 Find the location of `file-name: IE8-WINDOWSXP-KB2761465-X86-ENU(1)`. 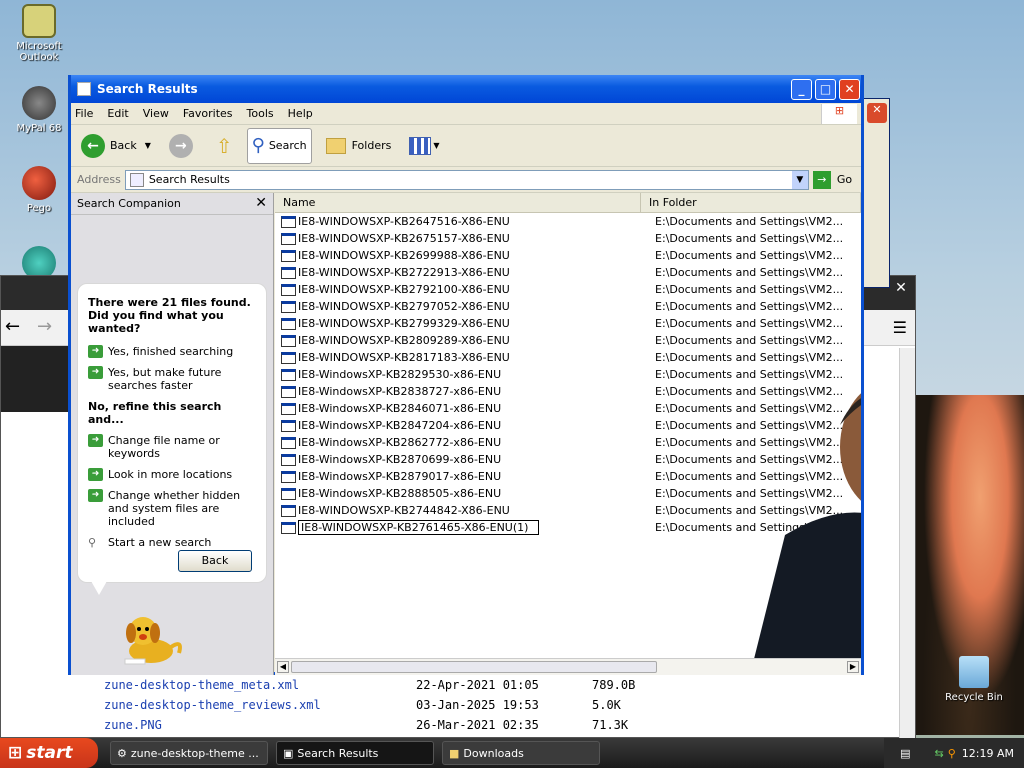

file-name: IE8-WINDOWSXP-KB2761465-X86-ENU(1) is located at coordinates (476, 527).